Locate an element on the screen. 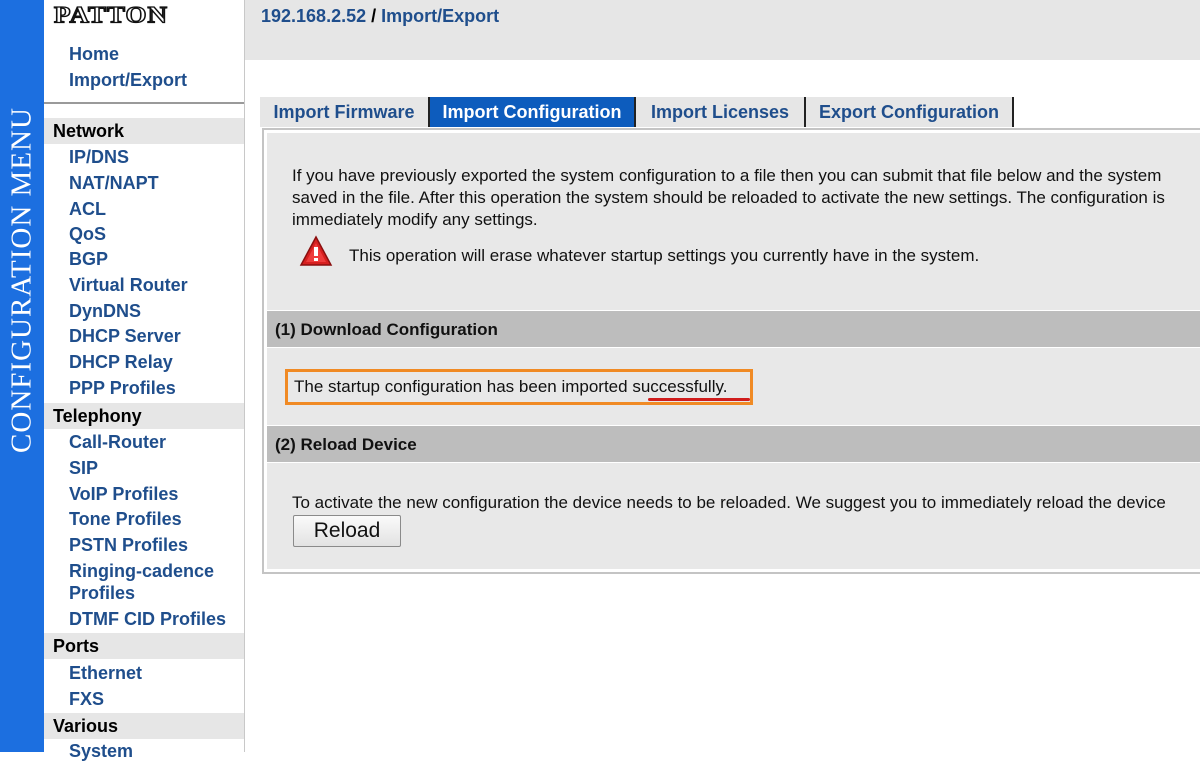  sidebar-item-voip-profiles: VoIP Profiles is located at coordinates (154, 494).